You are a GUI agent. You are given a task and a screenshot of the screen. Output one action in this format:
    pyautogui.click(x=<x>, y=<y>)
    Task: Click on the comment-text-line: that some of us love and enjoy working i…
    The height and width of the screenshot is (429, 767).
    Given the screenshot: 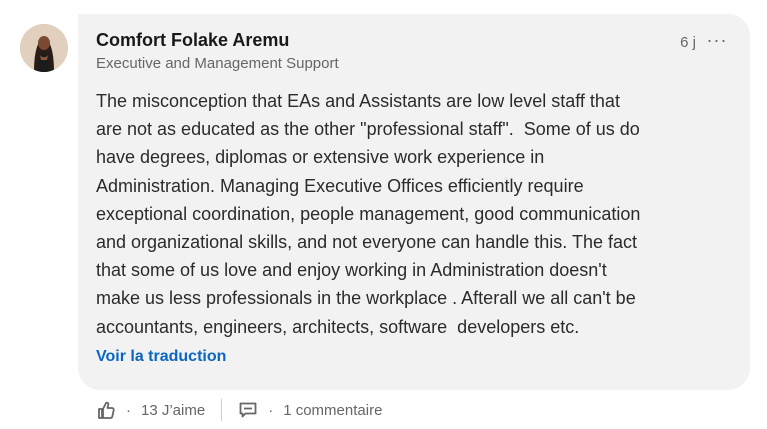 What is the action you would take?
    pyautogui.click(x=351, y=270)
    